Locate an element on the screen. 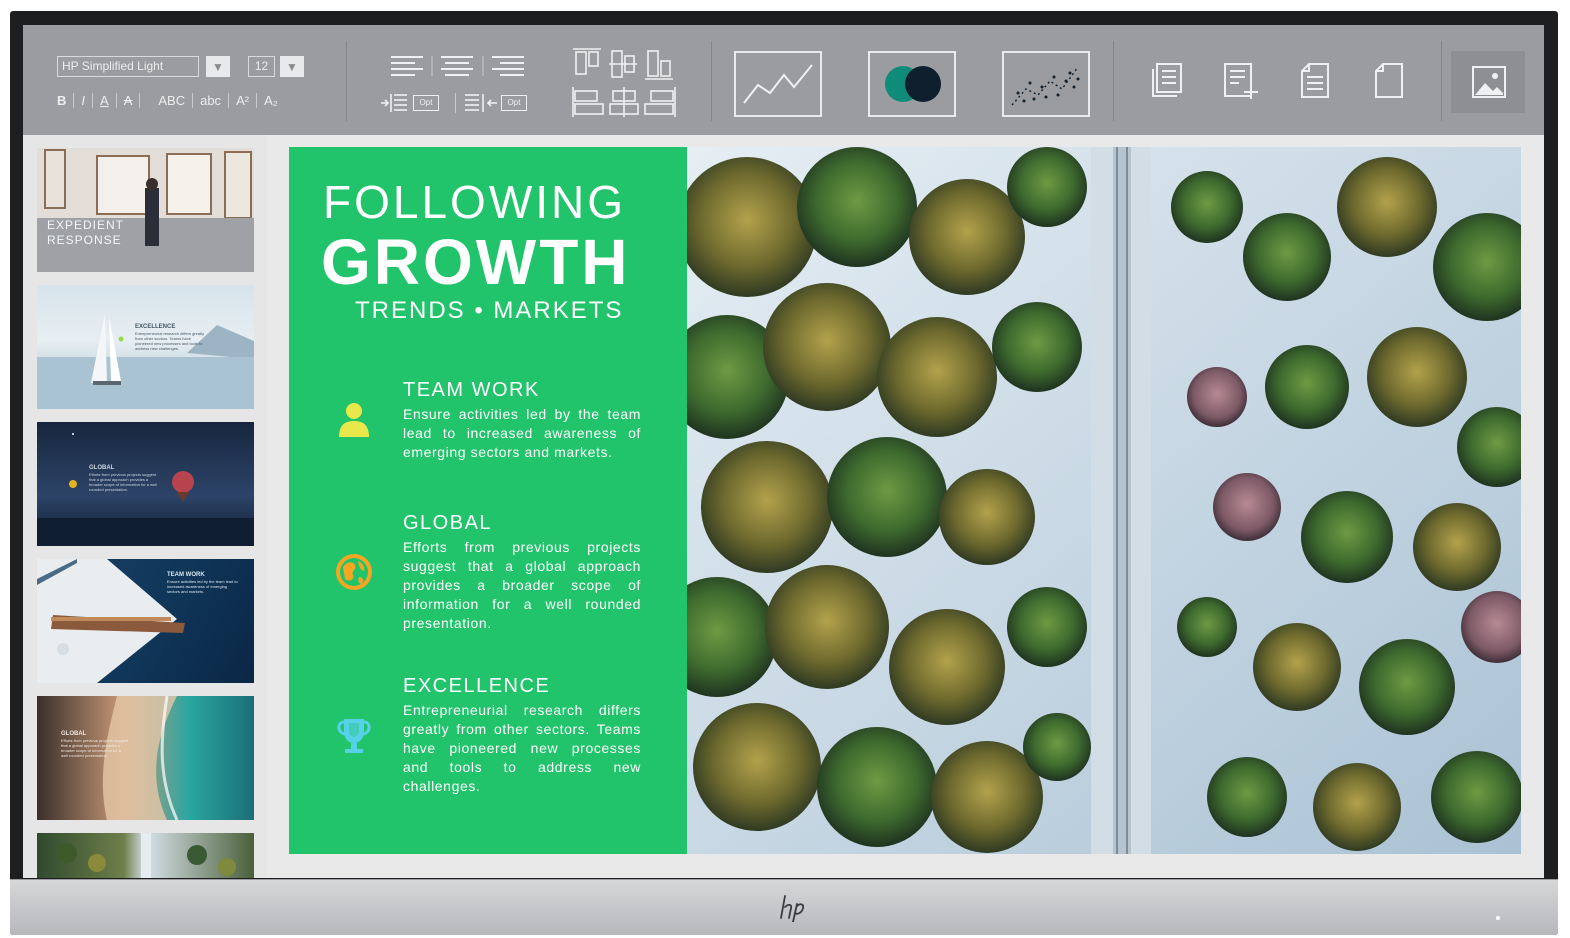  power-indicator is located at coordinates (1498, 918).